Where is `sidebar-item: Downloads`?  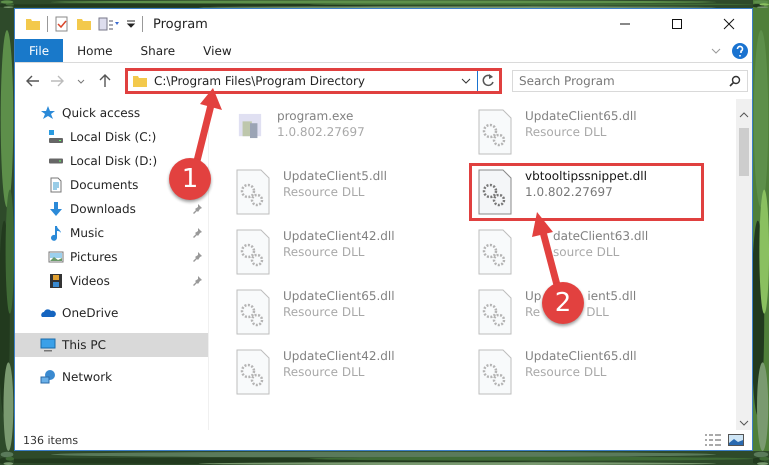
sidebar-item: Downloads is located at coordinates (103, 209).